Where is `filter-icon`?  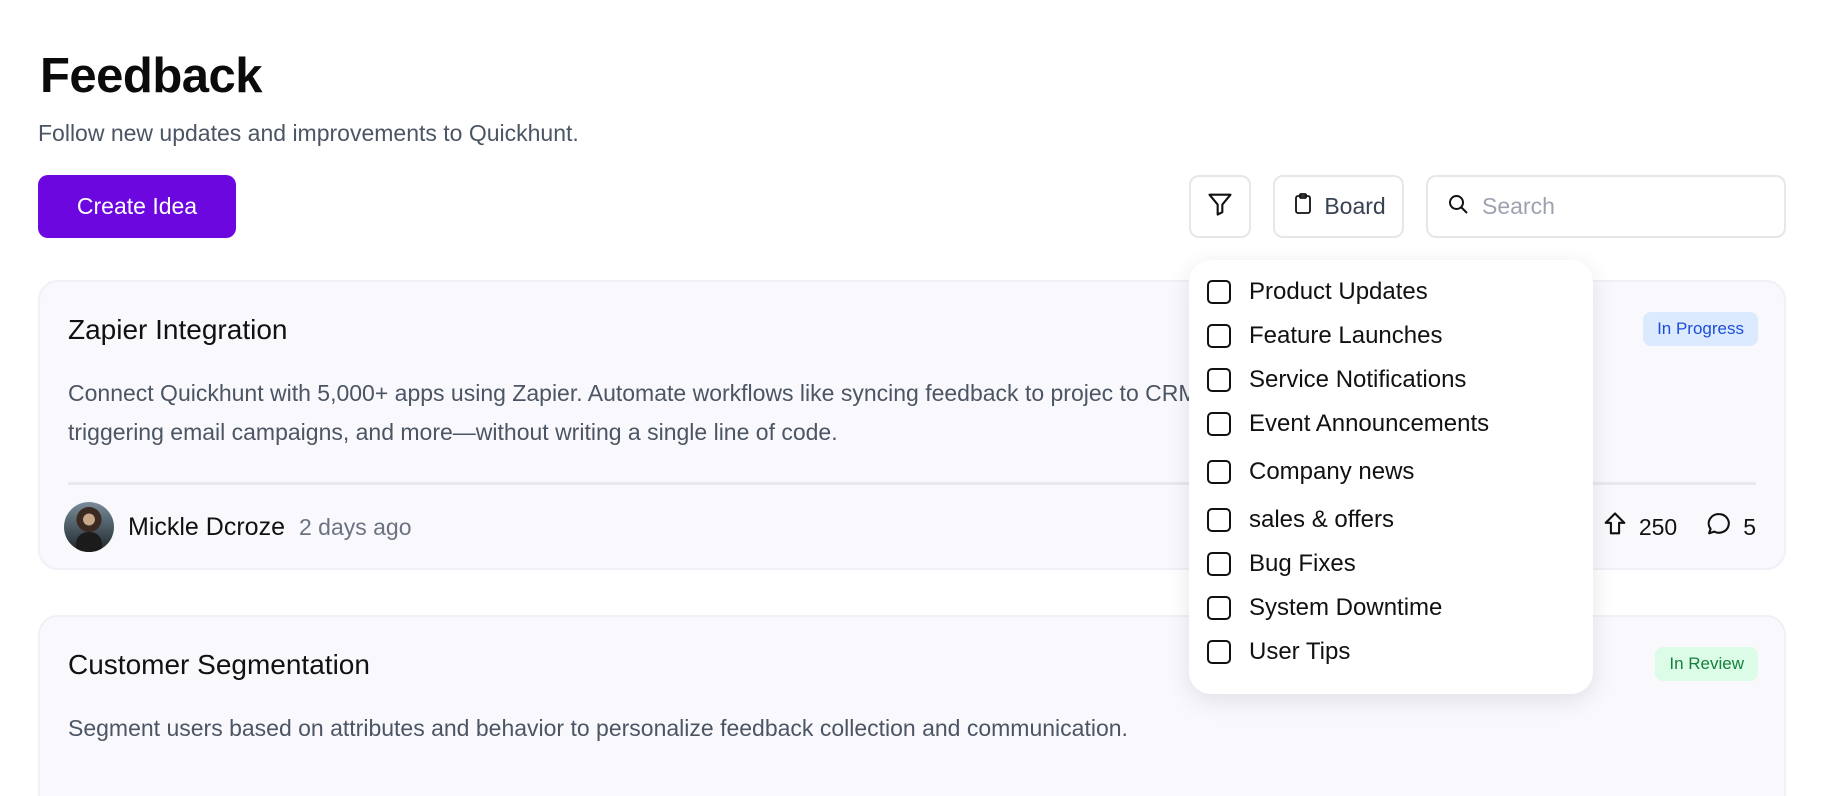 filter-icon is located at coordinates (1220, 206).